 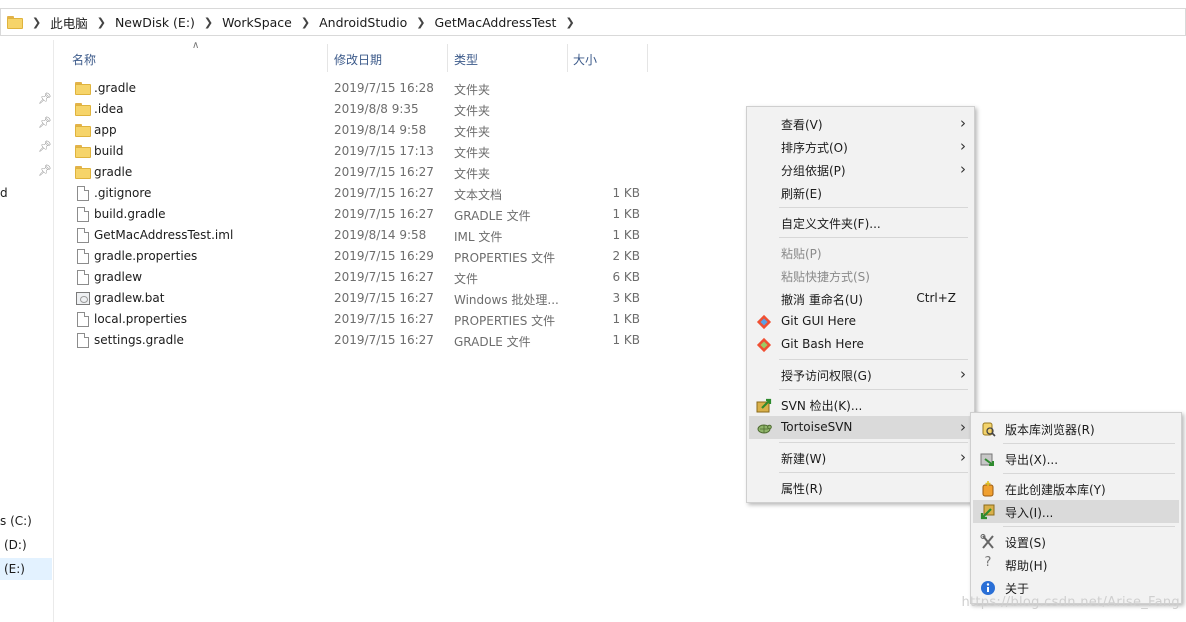 What do you see at coordinates (987, 512) in the screenshot?
I see `import-icon` at bounding box center [987, 512].